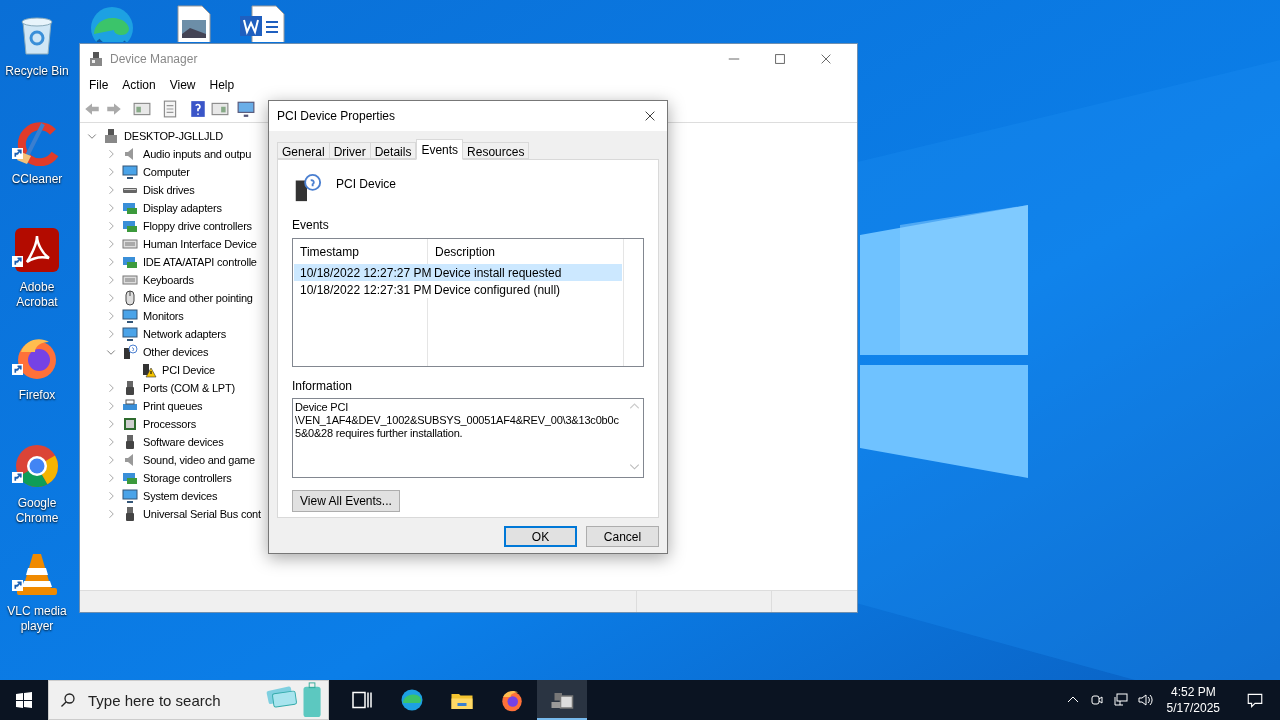  What do you see at coordinates (198, 109) in the screenshot?
I see `help-icon` at bounding box center [198, 109].